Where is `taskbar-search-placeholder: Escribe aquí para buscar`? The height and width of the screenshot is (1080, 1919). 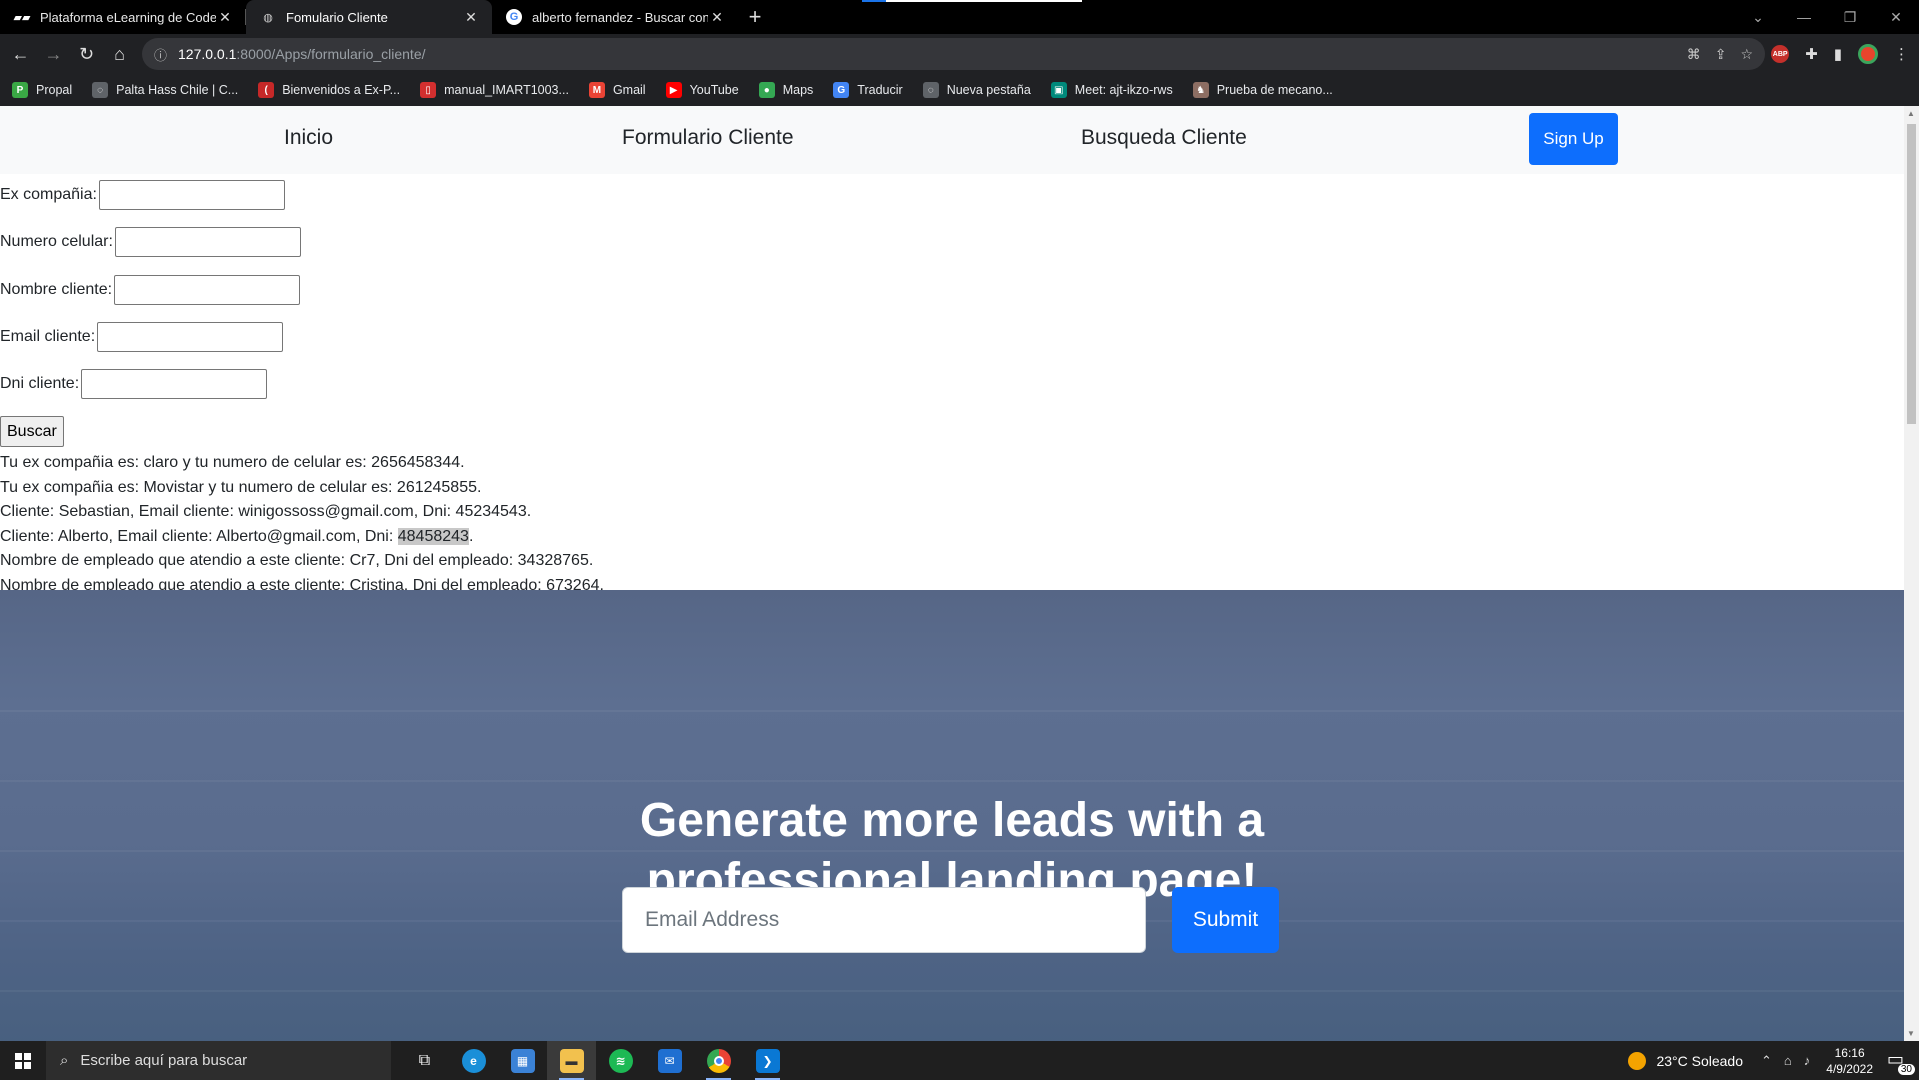
taskbar-search-placeholder: Escribe aquí para buscar is located at coordinates (164, 1060).